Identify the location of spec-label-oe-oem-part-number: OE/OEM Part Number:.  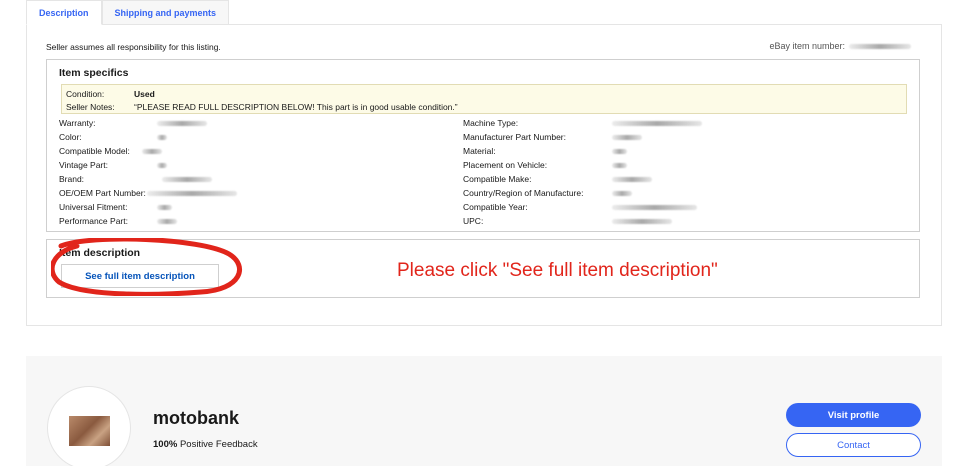
(102, 193).